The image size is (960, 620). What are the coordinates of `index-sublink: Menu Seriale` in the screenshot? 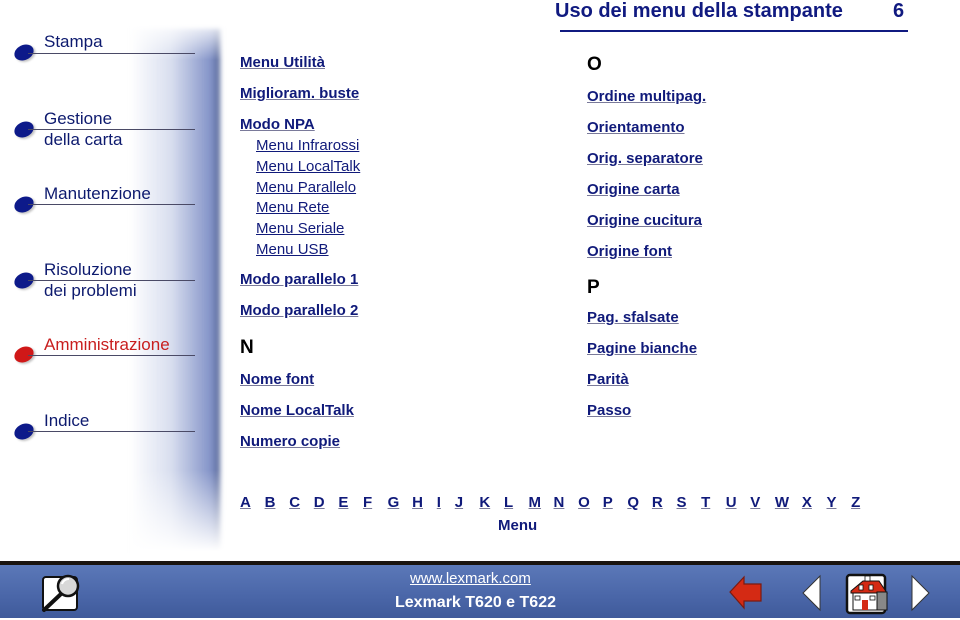 It's located at (300, 229).